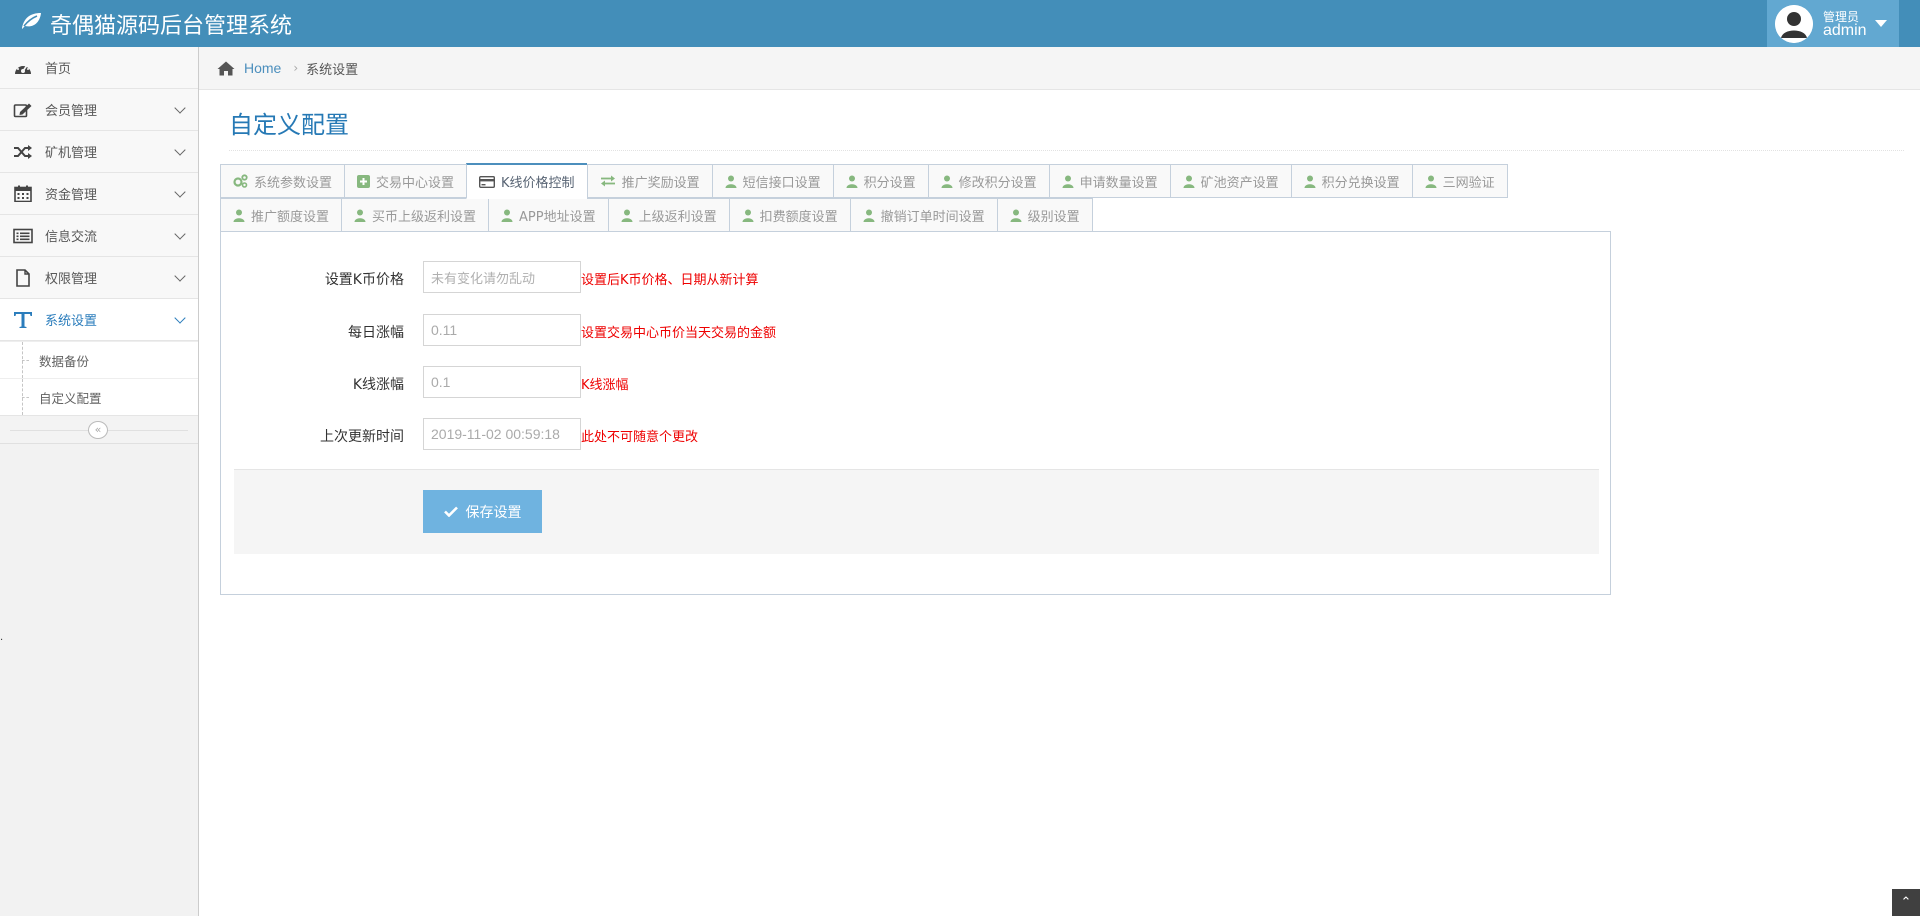 This screenshot has height=916, width=1920. I want to click on tab-points: 积分设置, so click(880, 181).